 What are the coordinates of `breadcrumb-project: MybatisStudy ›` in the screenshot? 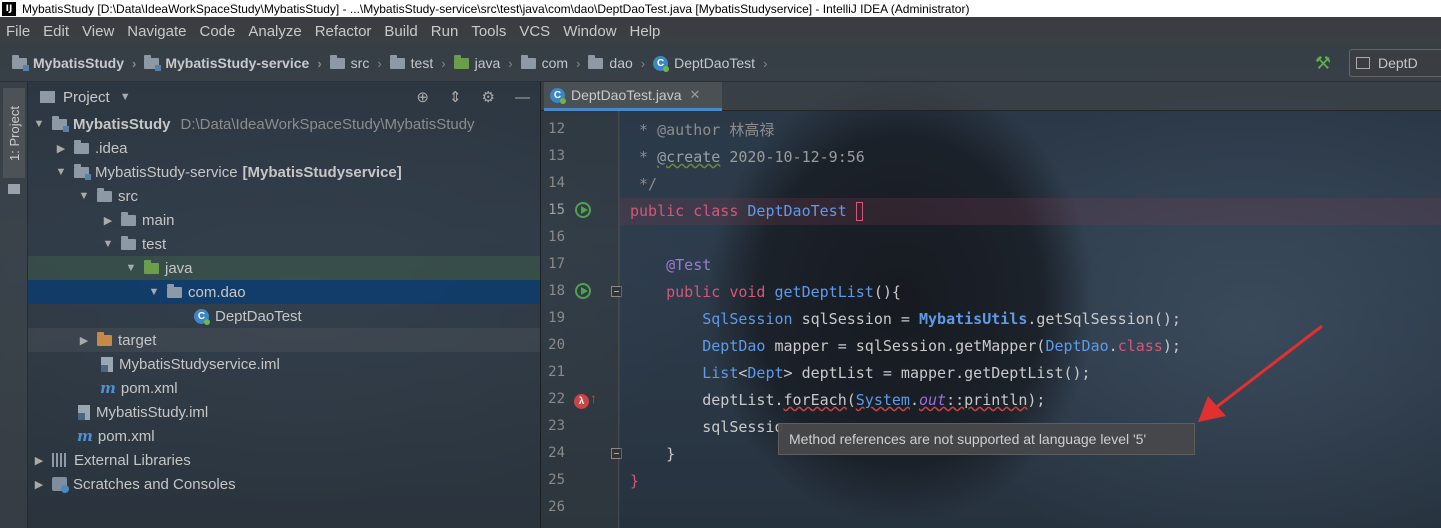 It's located at (74, 62).